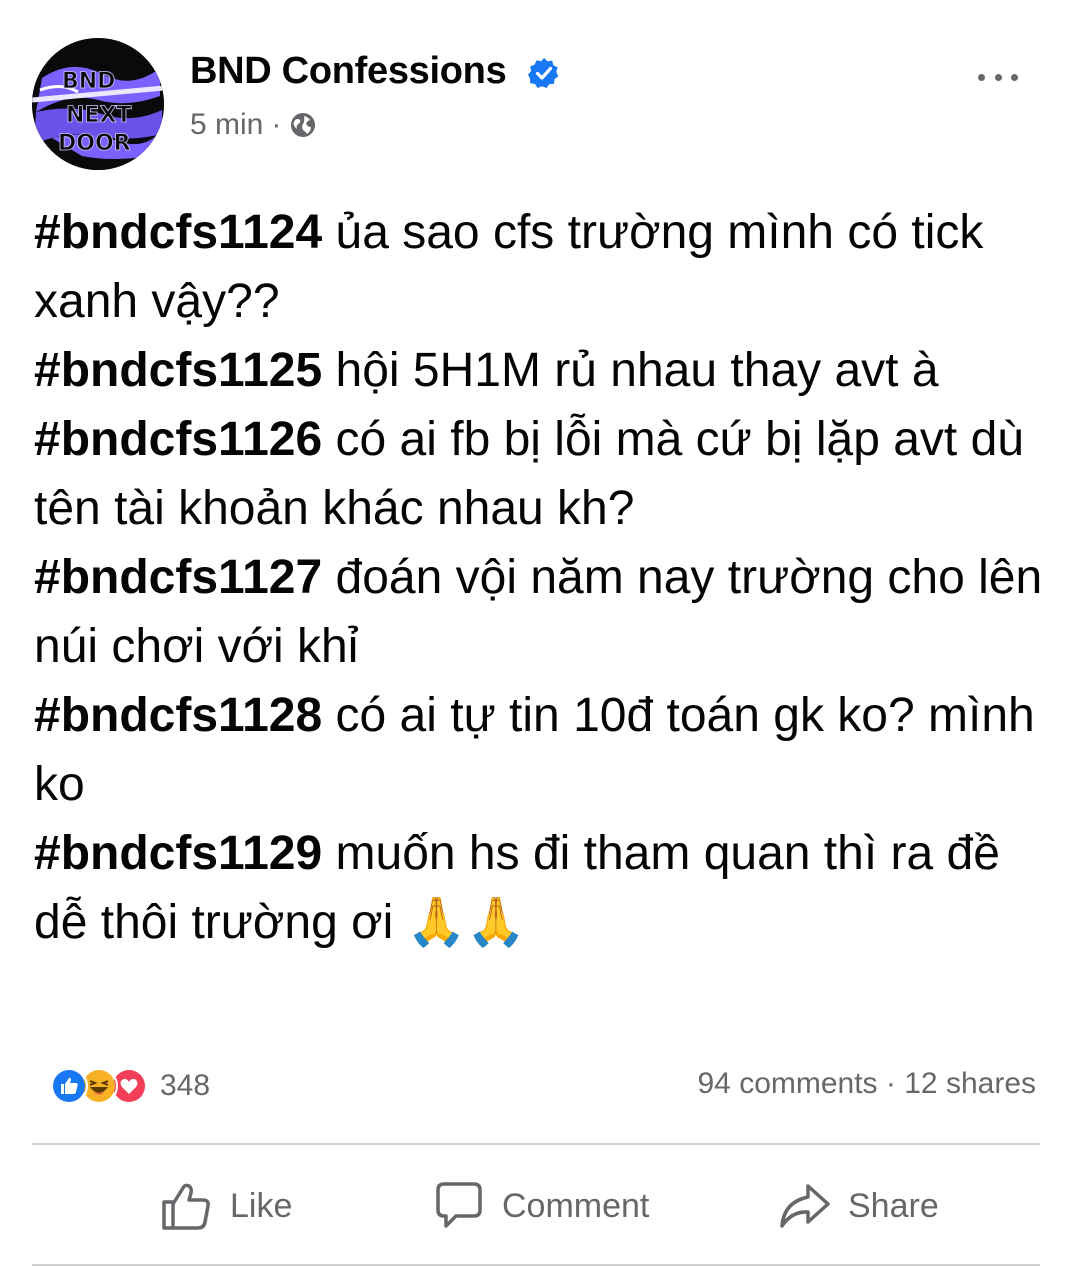  I want to click on like-button: Like, so click(225, 1206).